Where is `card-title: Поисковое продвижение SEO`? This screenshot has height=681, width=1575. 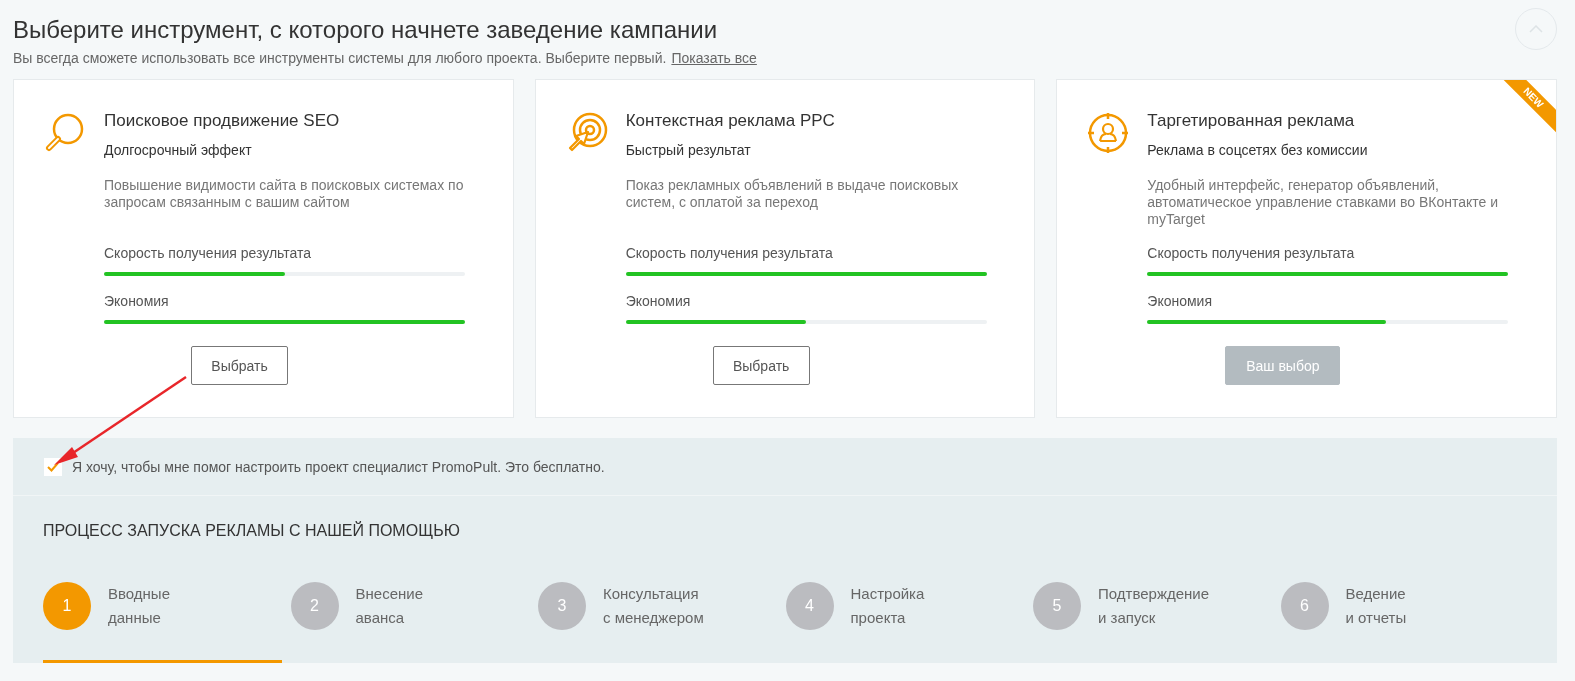 card-title: Поисковое продвижение SEO is located at coordinates (222, 121).